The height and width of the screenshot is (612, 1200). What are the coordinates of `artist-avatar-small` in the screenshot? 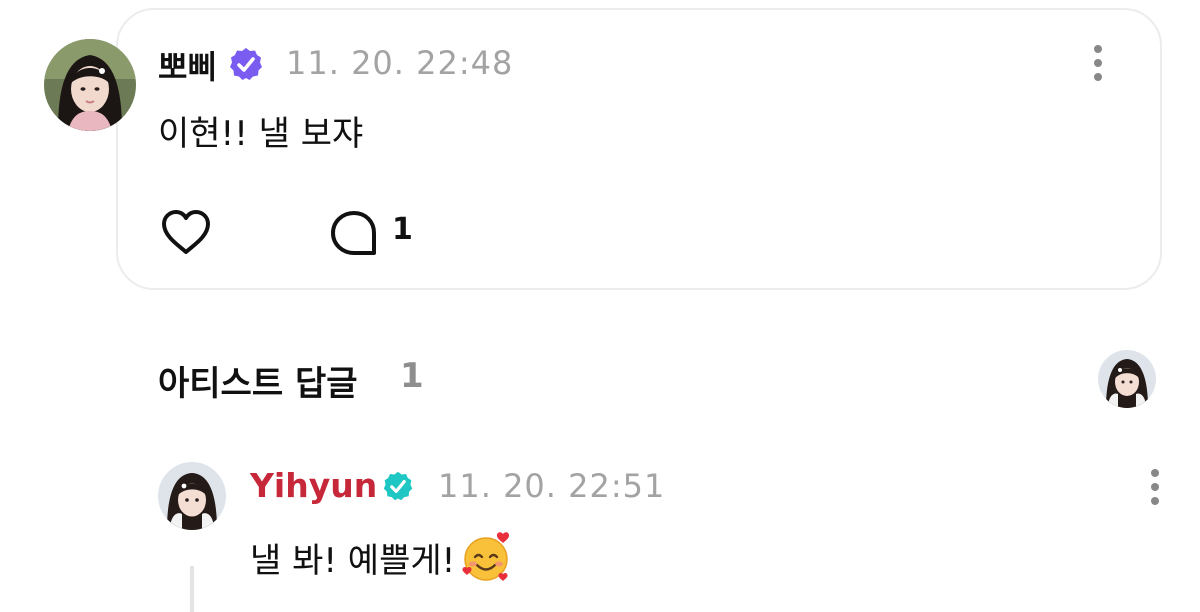 It's located at (1127, 379).